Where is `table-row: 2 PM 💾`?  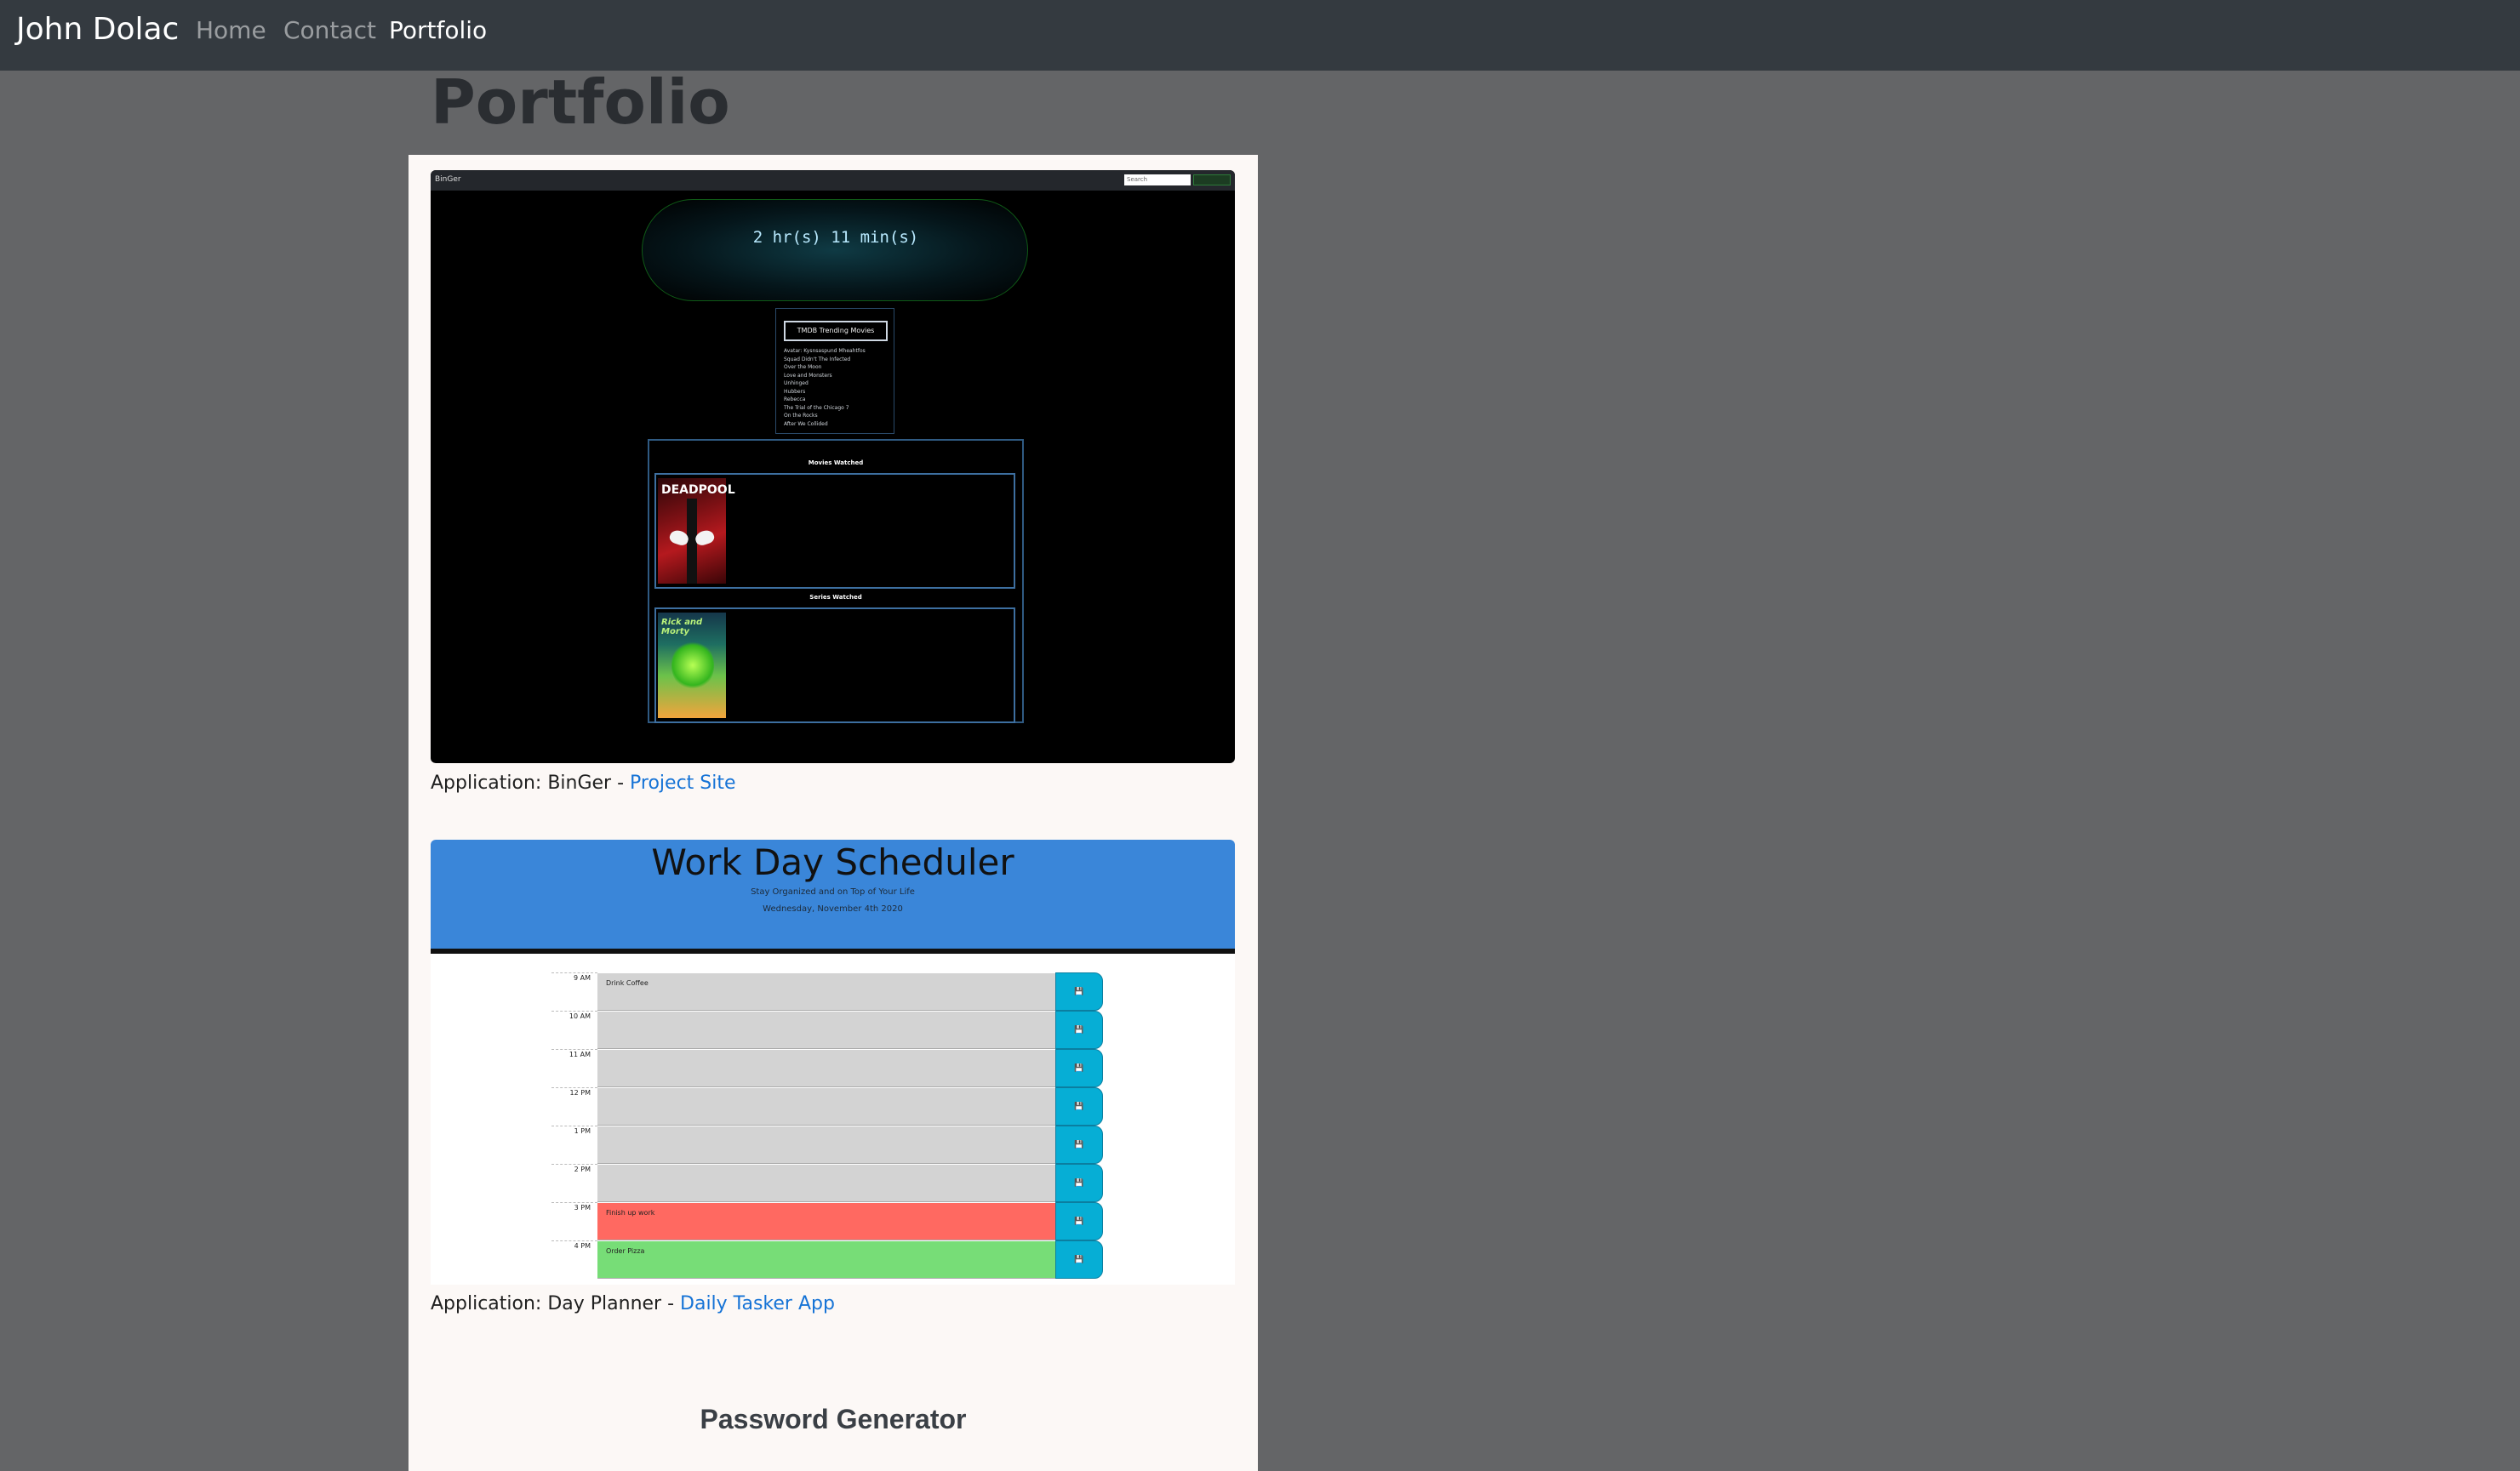
table-row: 2 PM 💾 is located at coordinates (828, 1183).